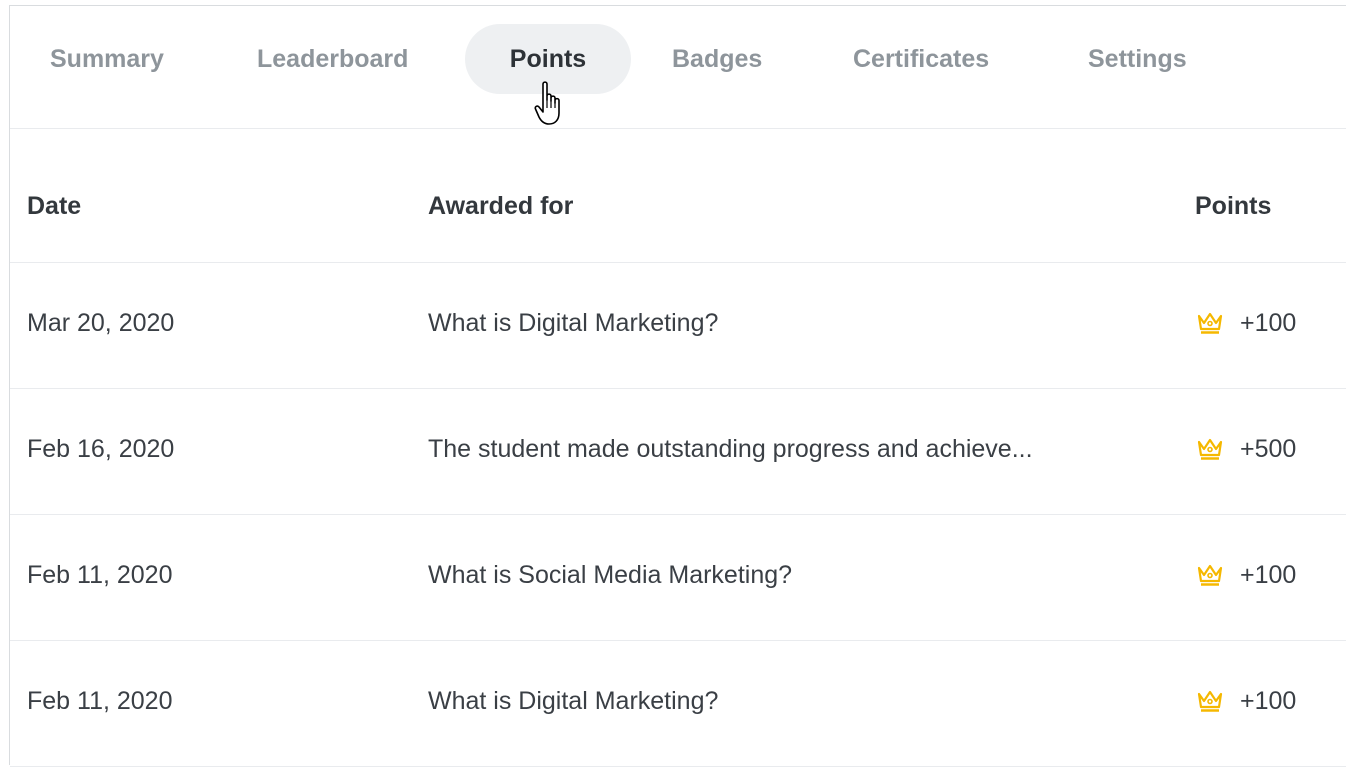 Image resolution: width=1346 pixels, height=767 pixels. I want to click on tab-certificates: Certificates, so click(921, 59).